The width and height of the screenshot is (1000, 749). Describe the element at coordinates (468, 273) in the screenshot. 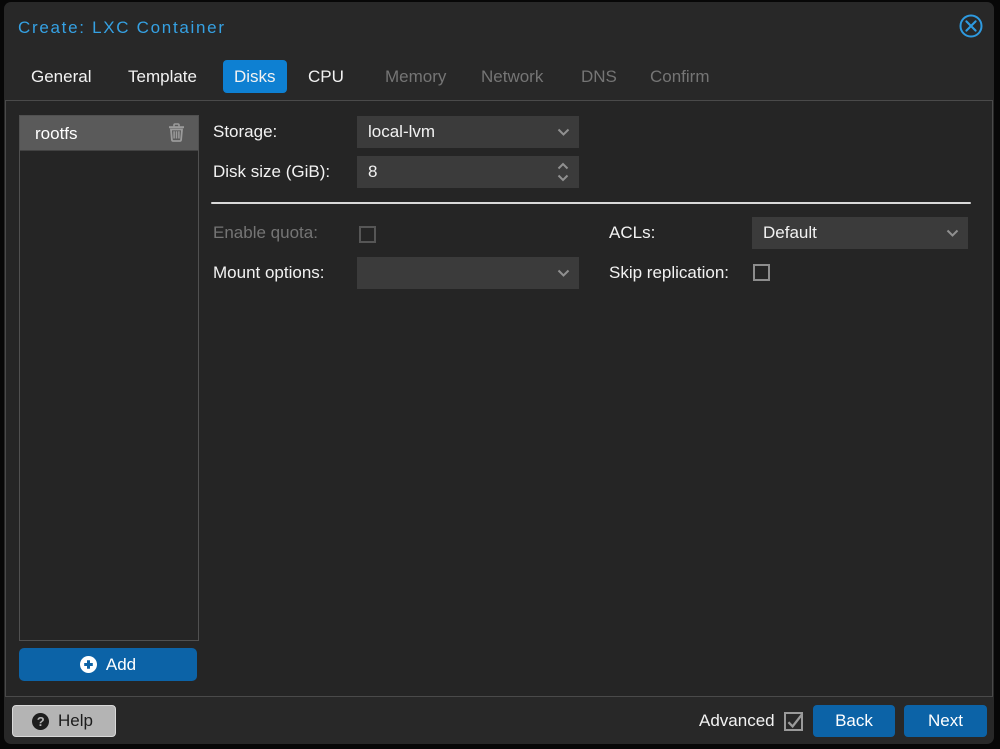

I see `mount-options-combobox` at that location.